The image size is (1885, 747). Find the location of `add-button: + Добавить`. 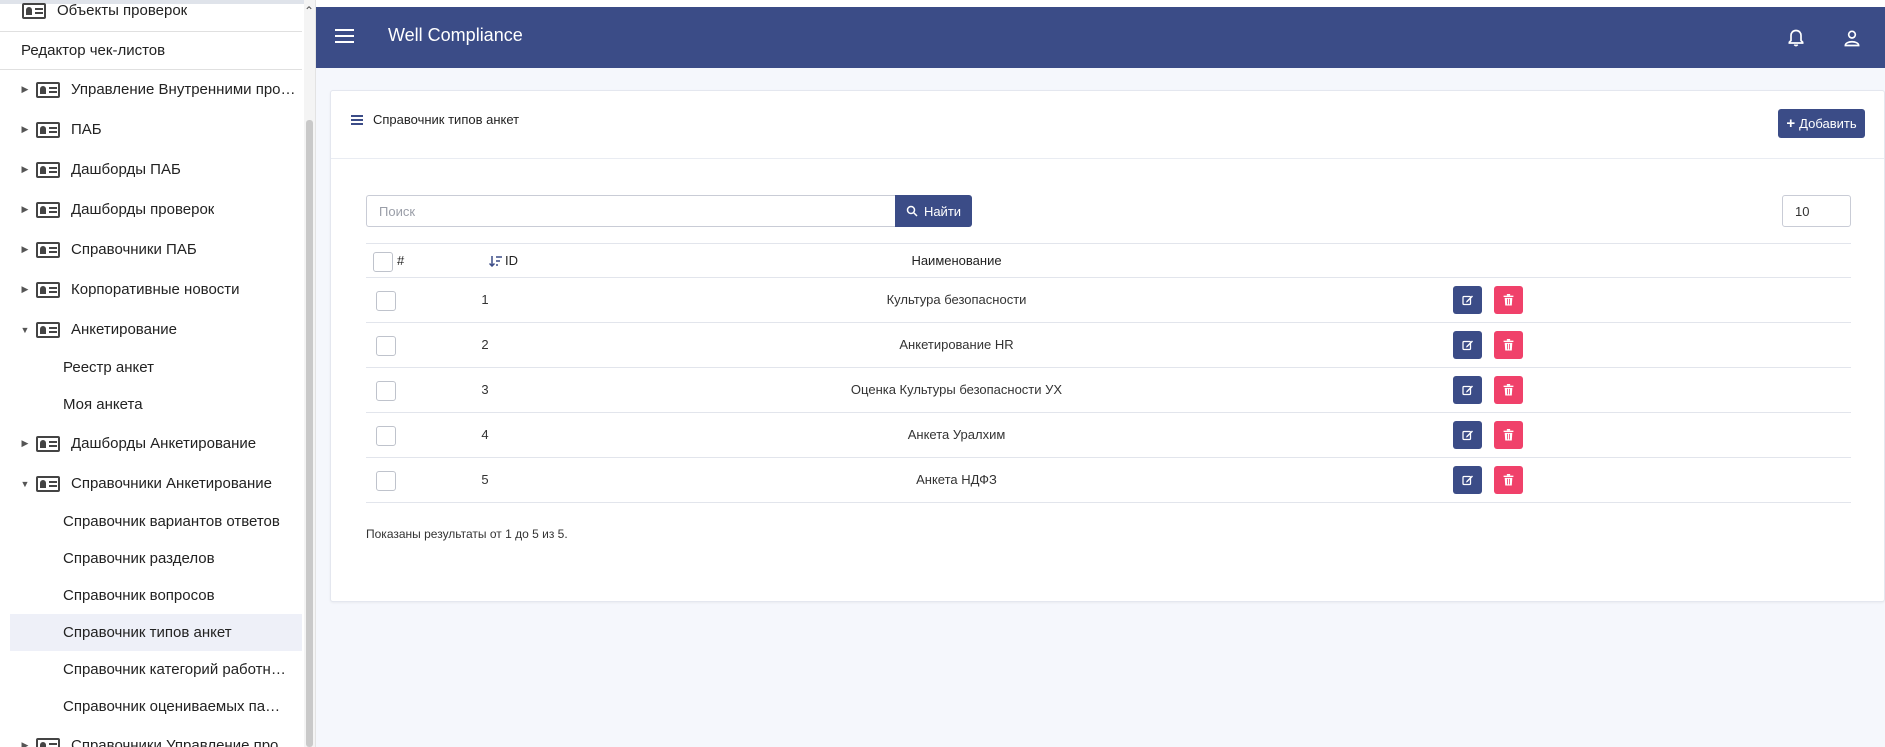

add-button: + Добавить is located at coordinates (1821, 123).